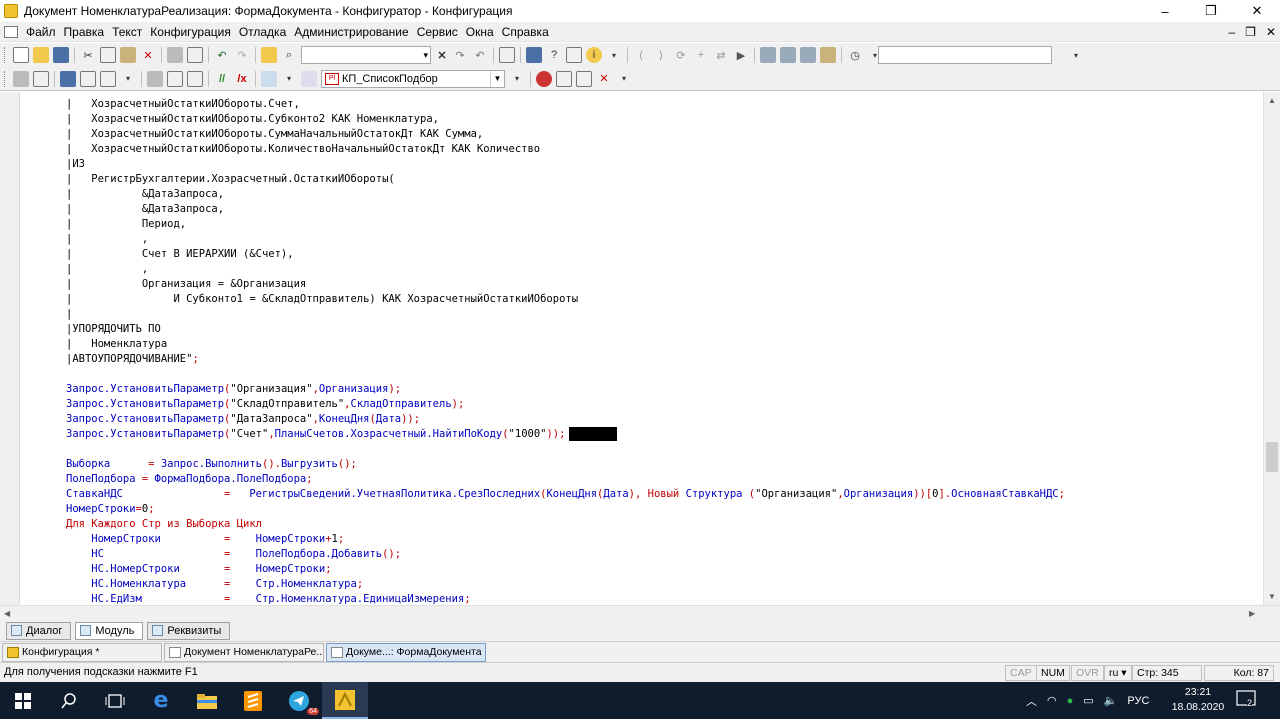  What do you see at coordinates (701, 55) in the screenshot?
I see `add-watch-icon: +` at bounding box center [701, 55].